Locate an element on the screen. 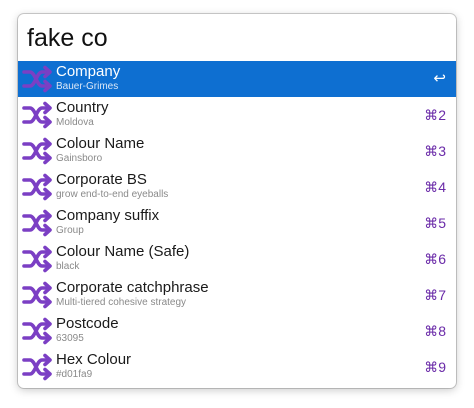  shortcut-hint: ⌘8 is located at coordinates (435, 331).